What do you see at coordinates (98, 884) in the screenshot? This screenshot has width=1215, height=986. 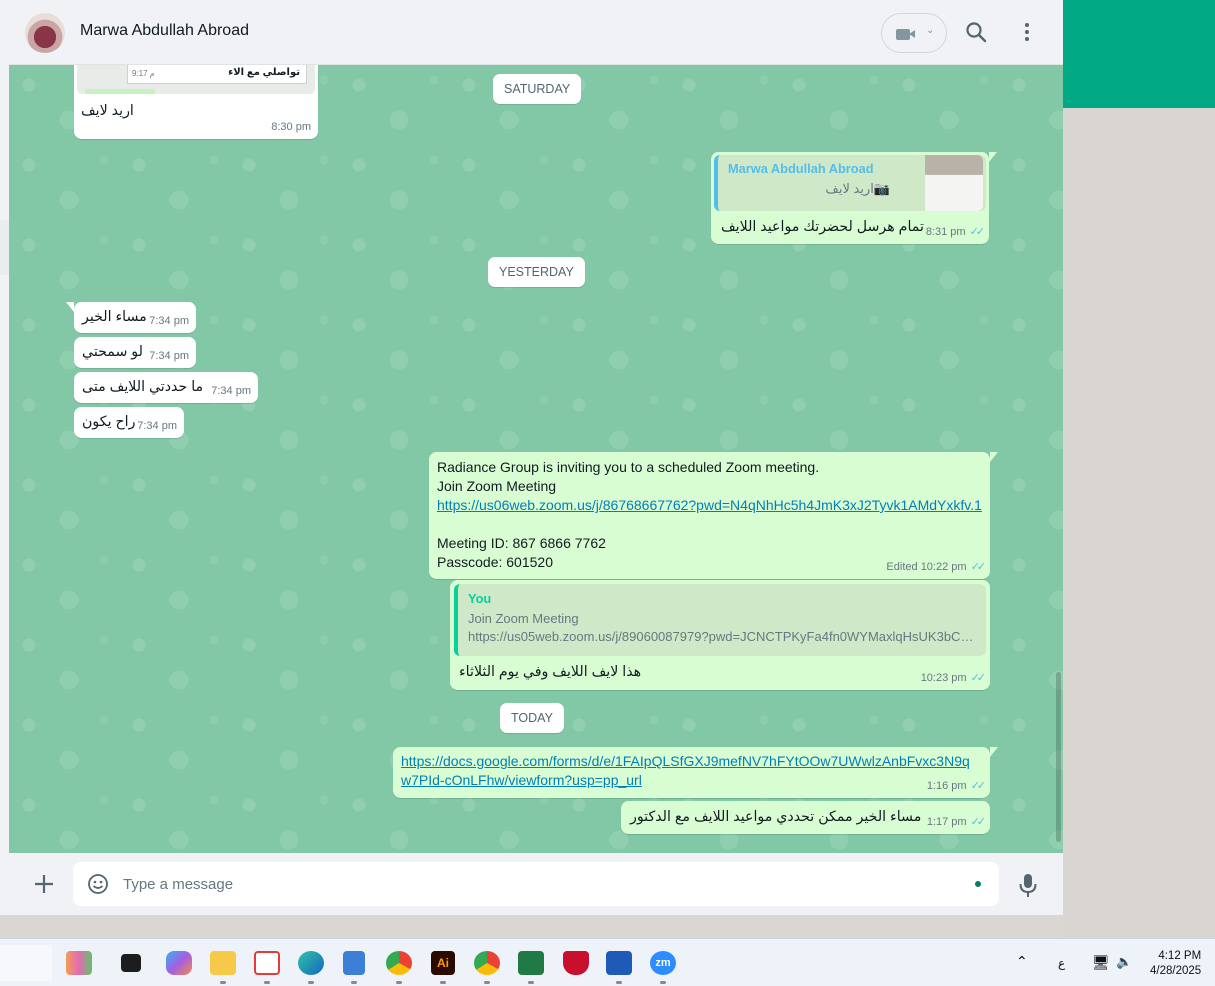 I see `sticker-emoji-icon` at bounding box center [98, 884].